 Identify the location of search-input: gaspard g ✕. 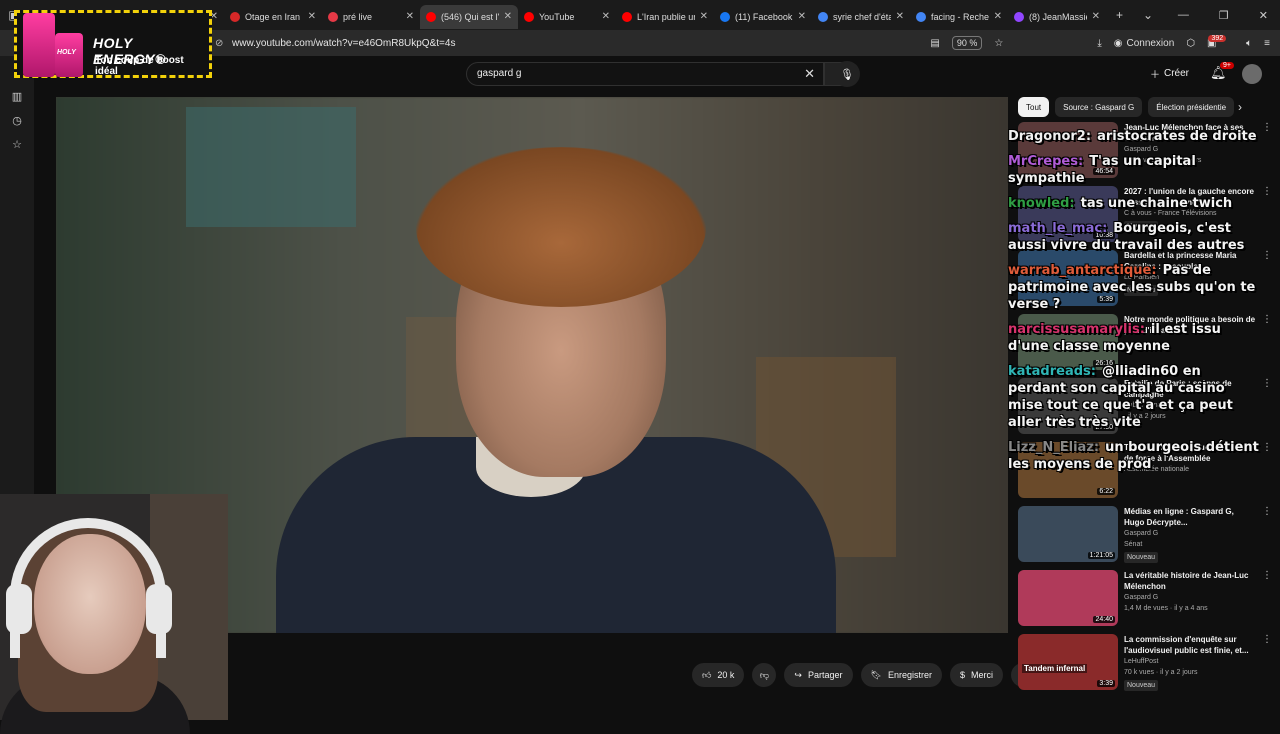
(645, 74).